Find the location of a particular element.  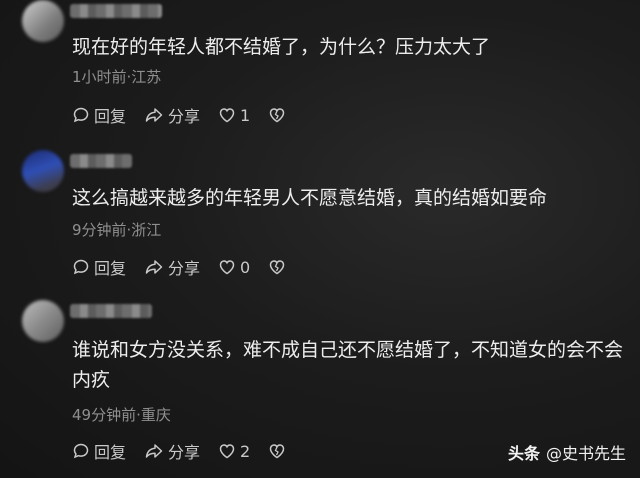

comment-meta: 49分钟前·重庆 is located at coordinates (121, 415).